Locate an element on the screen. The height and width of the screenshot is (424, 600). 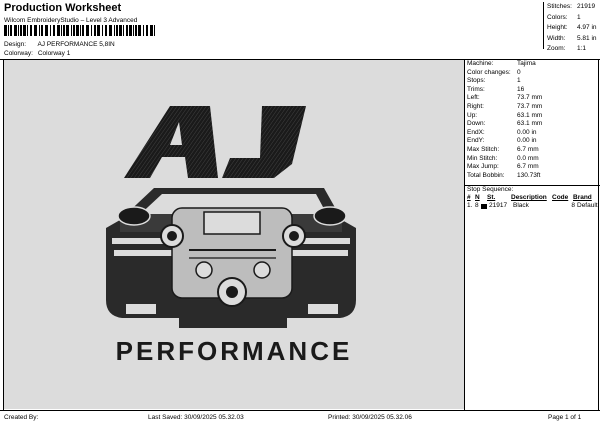
col-code: Code is located at coordinates (560, 197).